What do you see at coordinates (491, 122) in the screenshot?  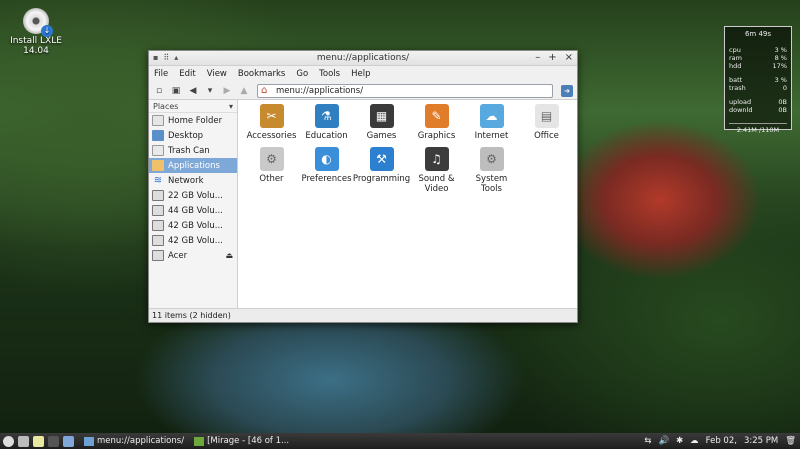 I see `app-category: ☁ Internet` at bounding box center [491, 122].